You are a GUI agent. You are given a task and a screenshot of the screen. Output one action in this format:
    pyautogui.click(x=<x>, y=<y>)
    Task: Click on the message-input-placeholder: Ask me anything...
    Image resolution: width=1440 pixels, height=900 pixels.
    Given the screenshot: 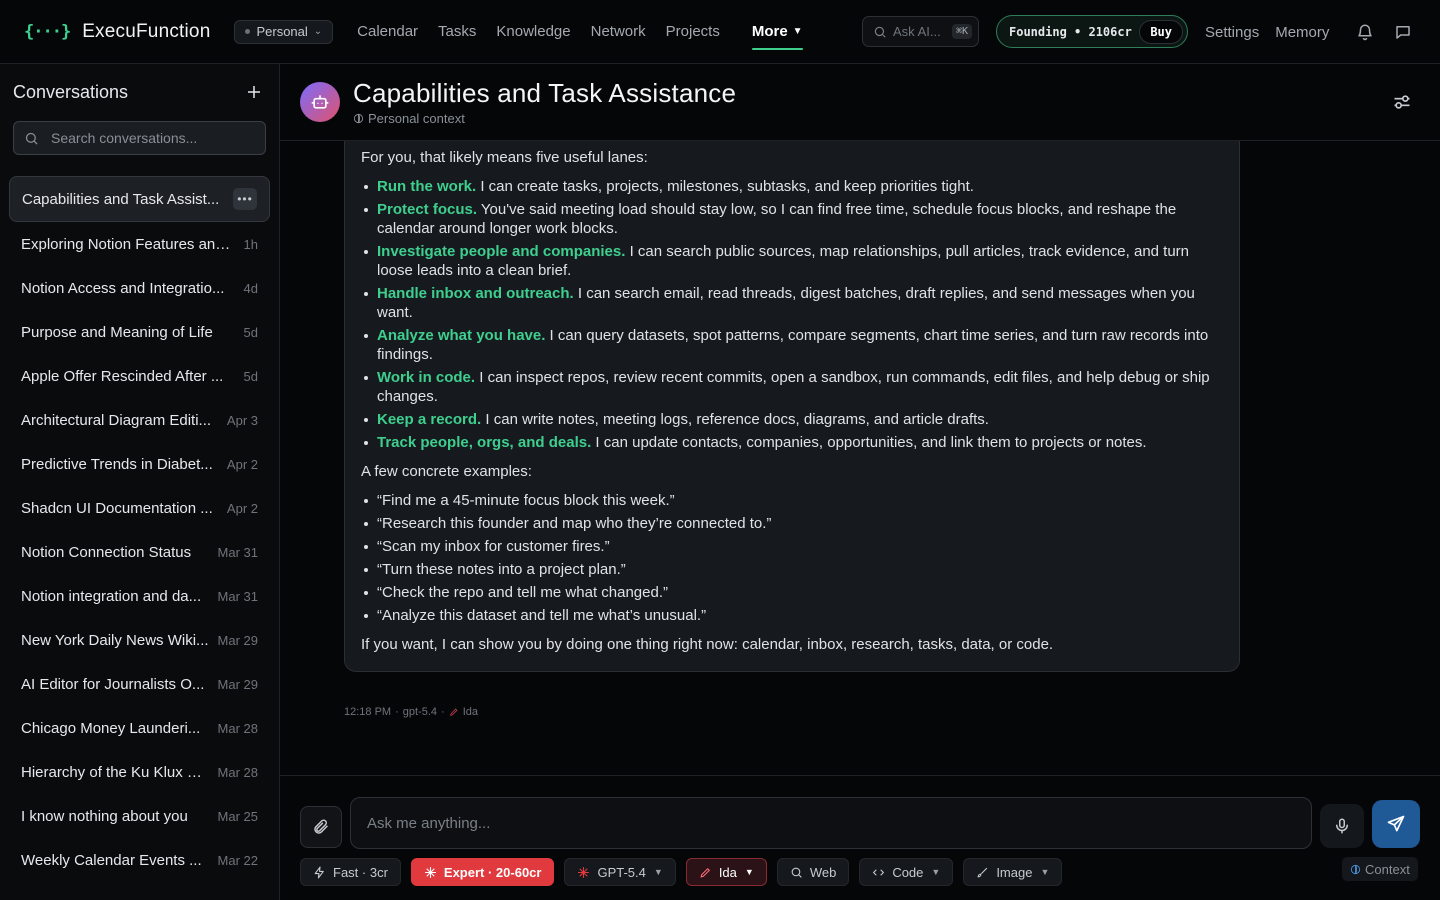 What is the action you would take?
    pyautogui.click(x=429, y=823)
    